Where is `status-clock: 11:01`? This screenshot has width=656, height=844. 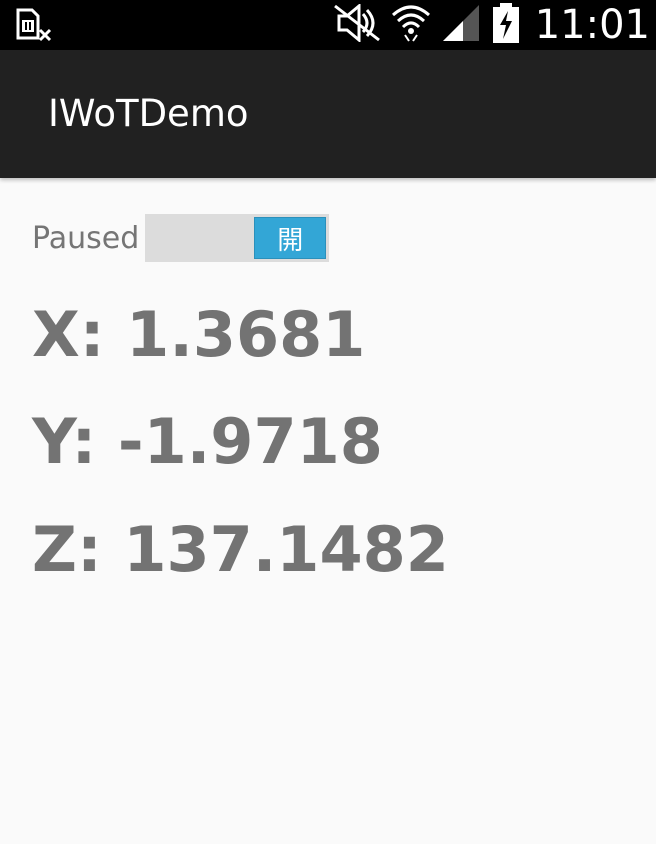
status-clock: 11:01 is located at coordinates (592, 25).